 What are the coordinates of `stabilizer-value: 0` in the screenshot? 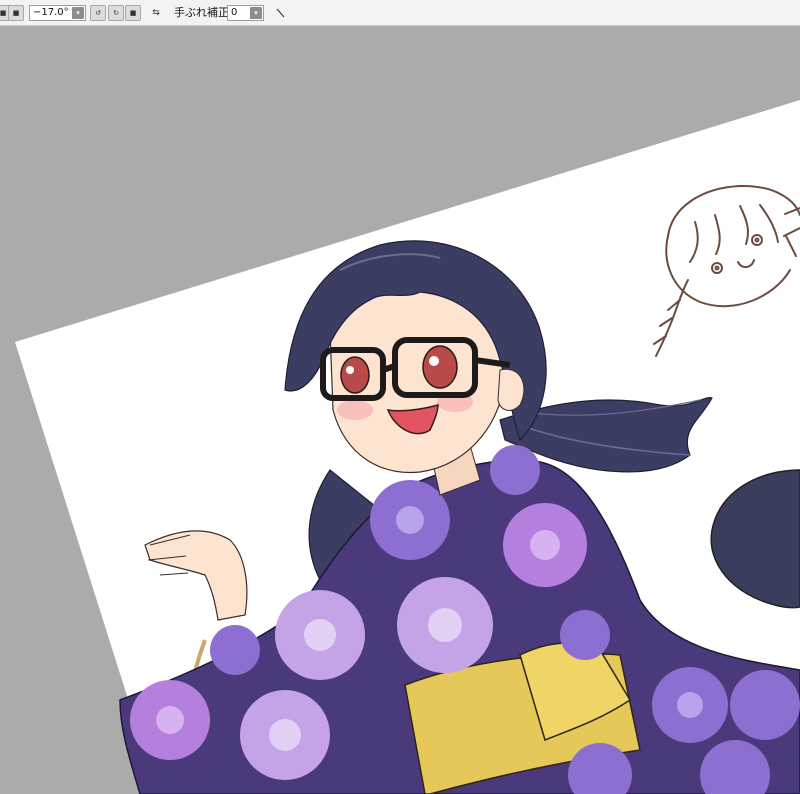 It's located at (234, 12).